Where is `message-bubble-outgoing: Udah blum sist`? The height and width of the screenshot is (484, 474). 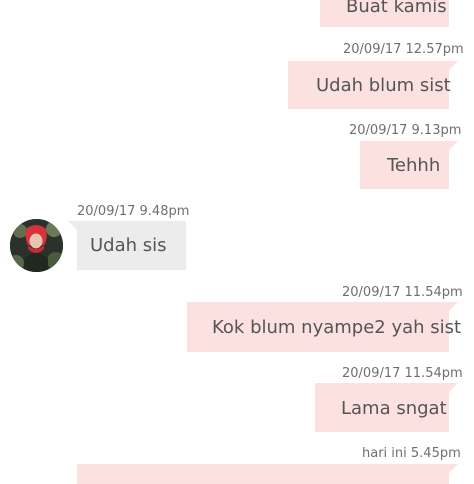 message-bubble-outgoing: Udah blum sist is located at coordinates (373, 85).